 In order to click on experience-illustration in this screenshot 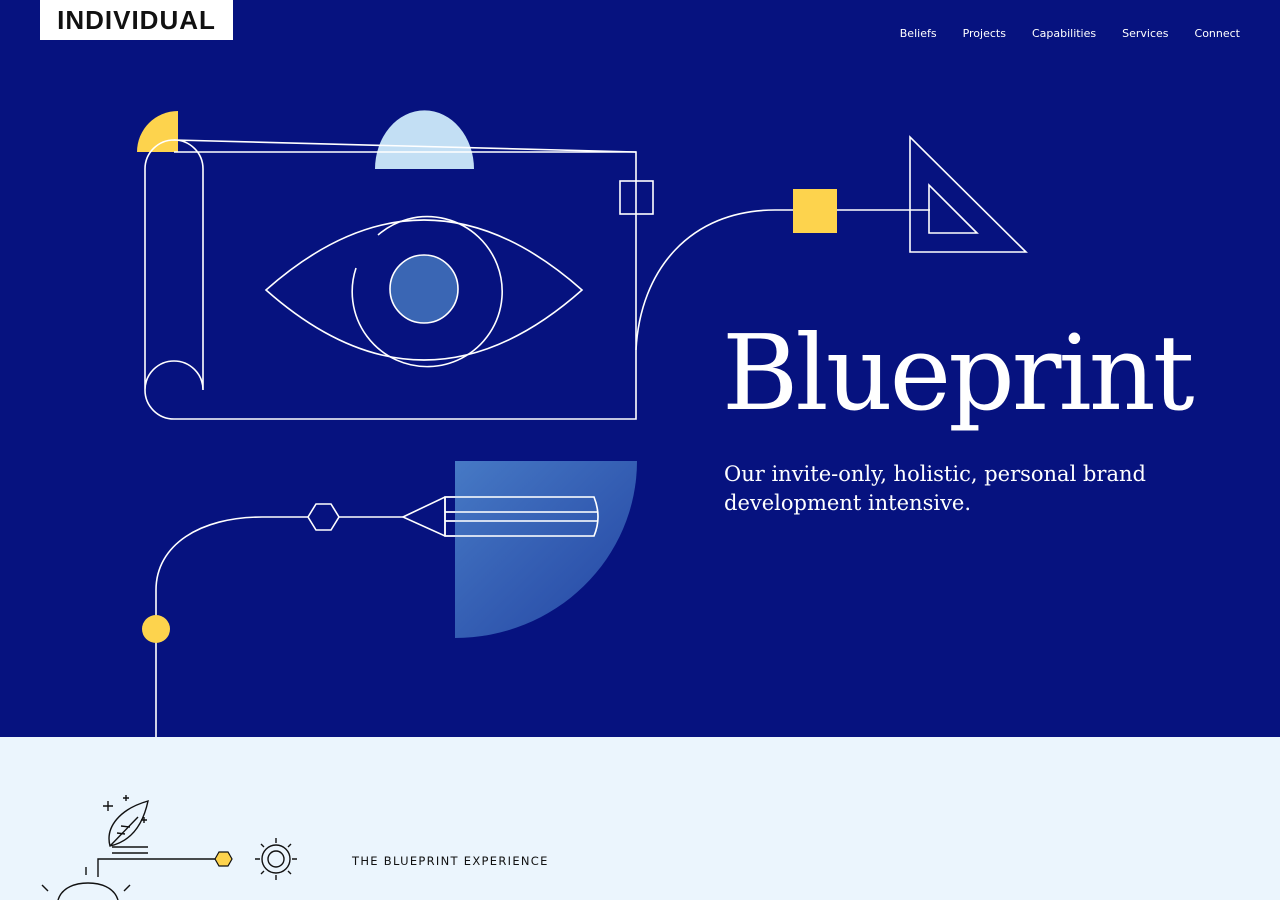, I will do `click(169, 847)`.